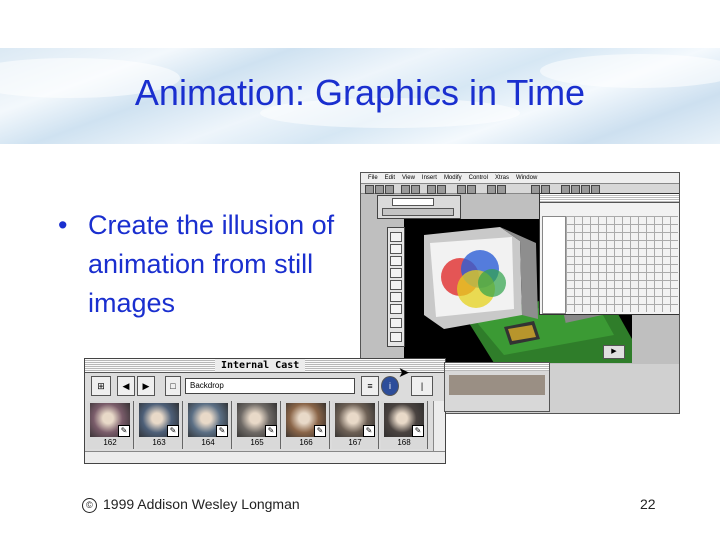  What do you see at coordinates (89, 505) in the screenshot?
I see `copyright-icon: ©` at bounding box center [89, 505].